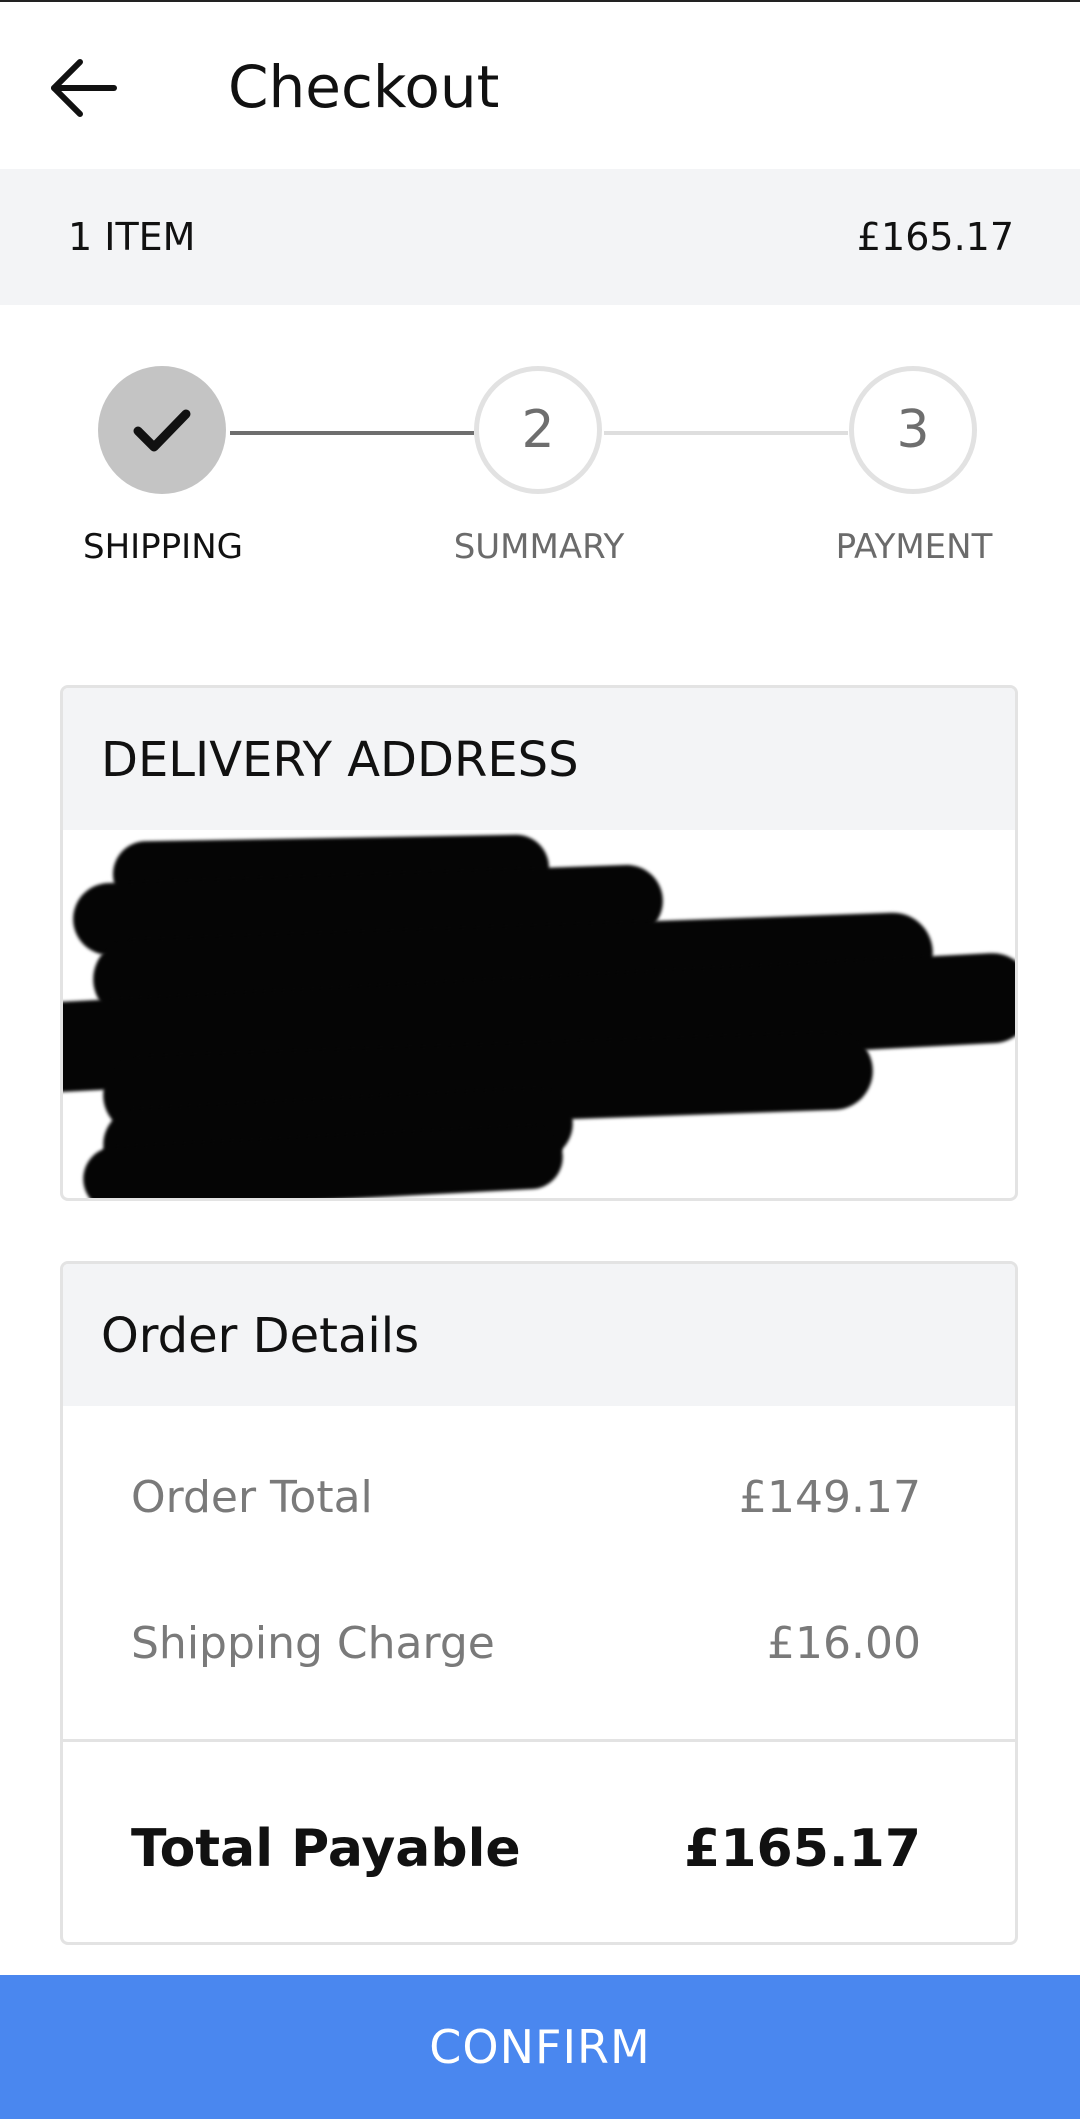 This screenshot has width=1080, height=2119. I want to click on arrow-left-icon, so click(84, 88).